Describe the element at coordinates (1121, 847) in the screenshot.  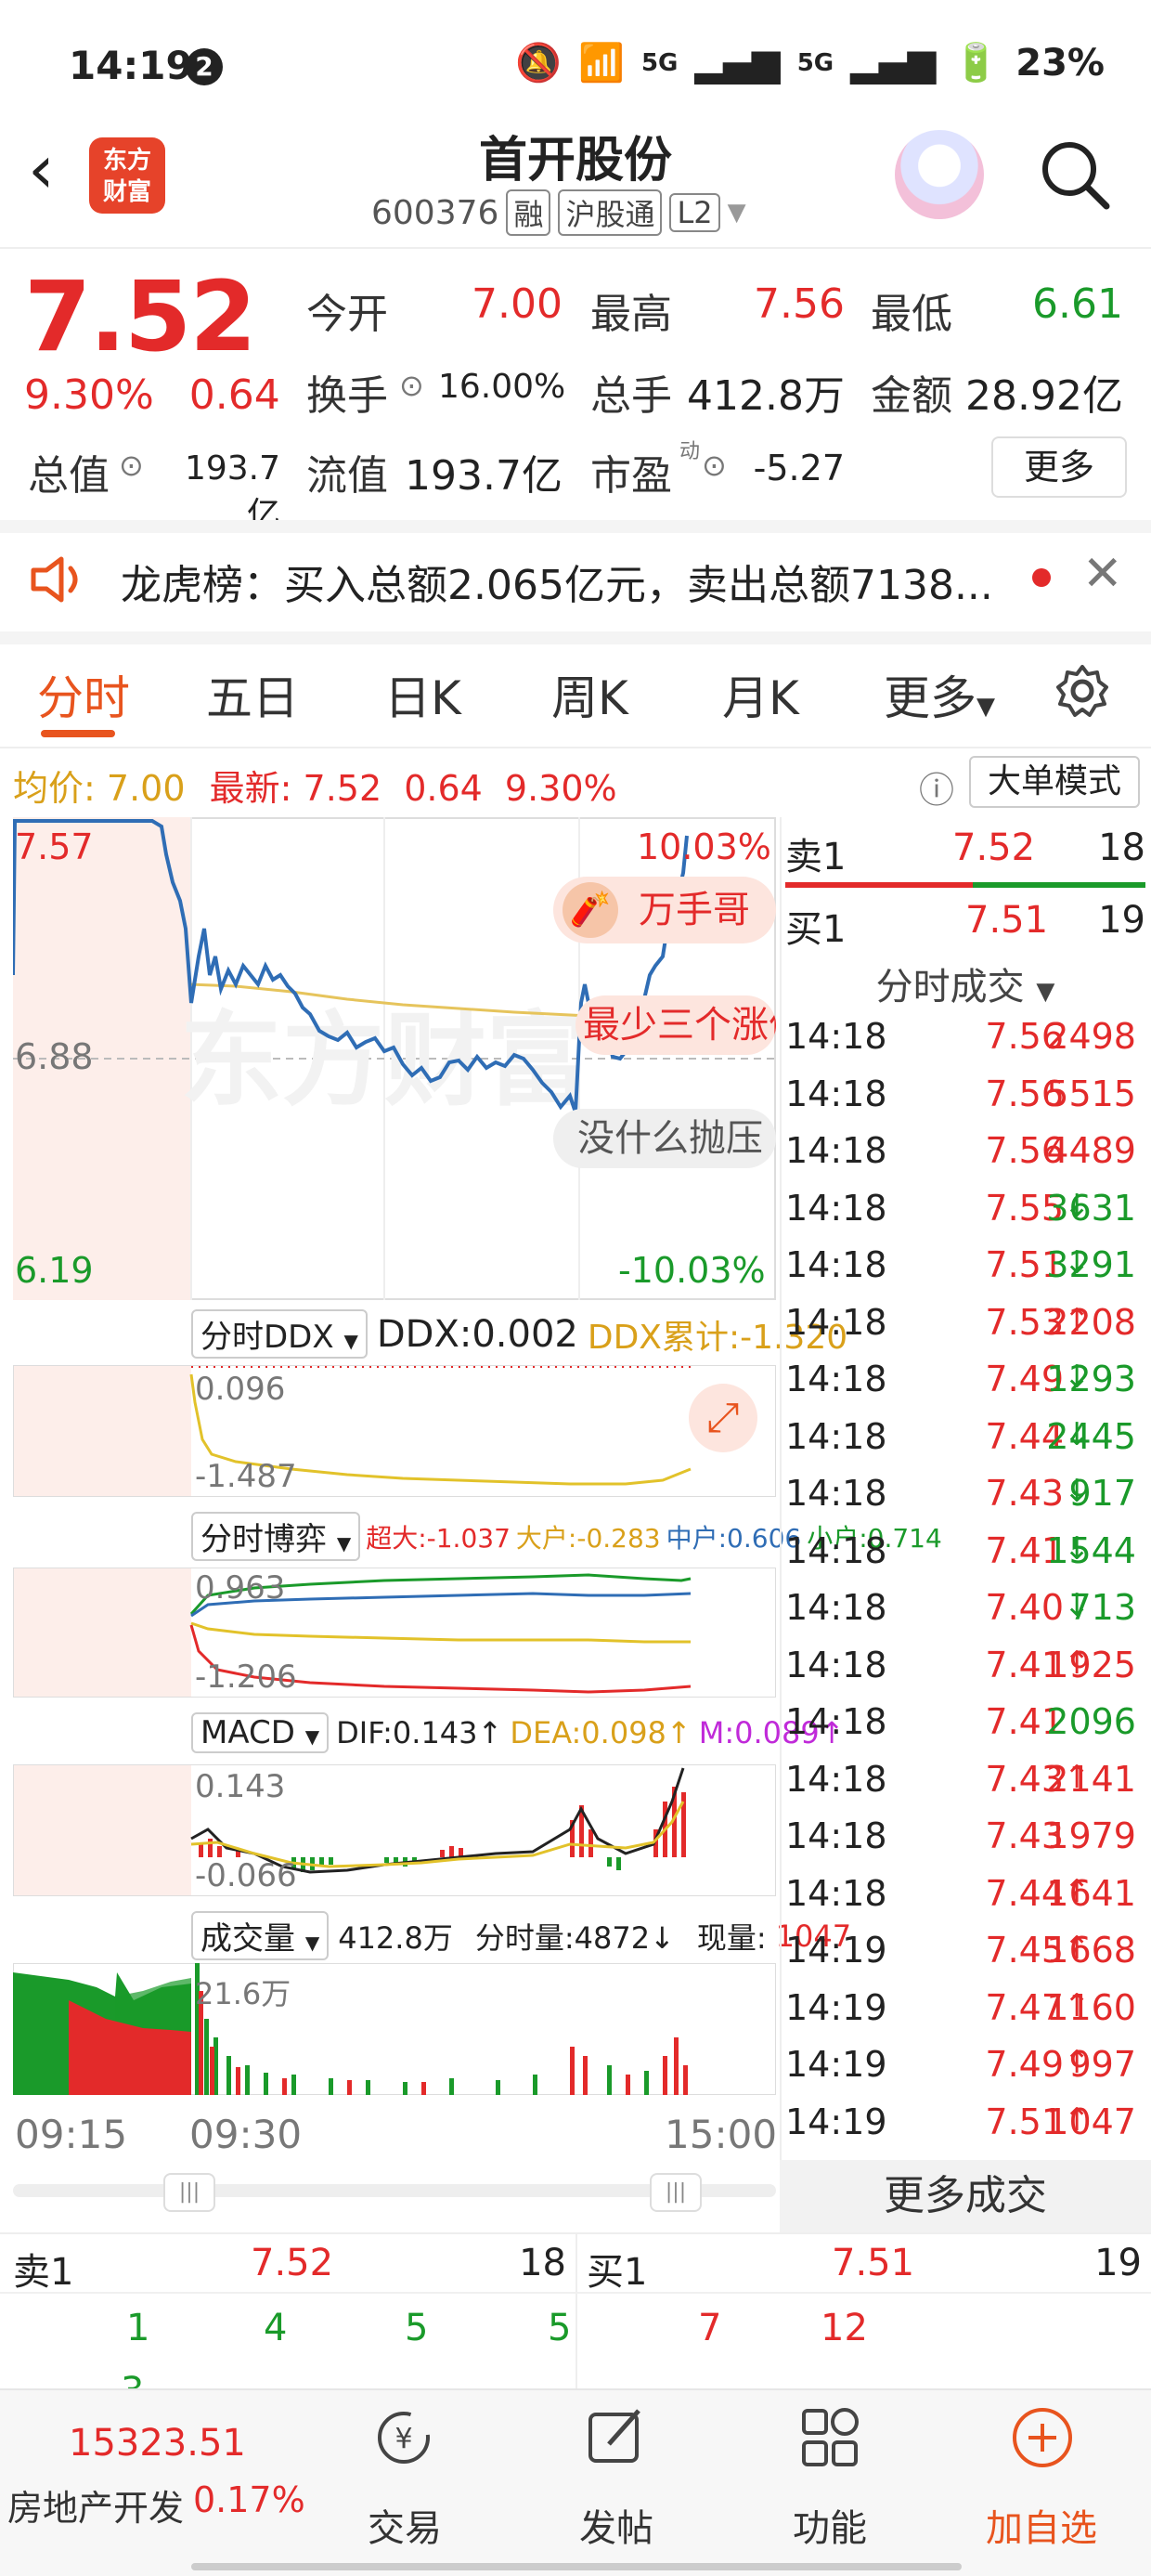
I see `ob-sell-qty: 18` at that location.